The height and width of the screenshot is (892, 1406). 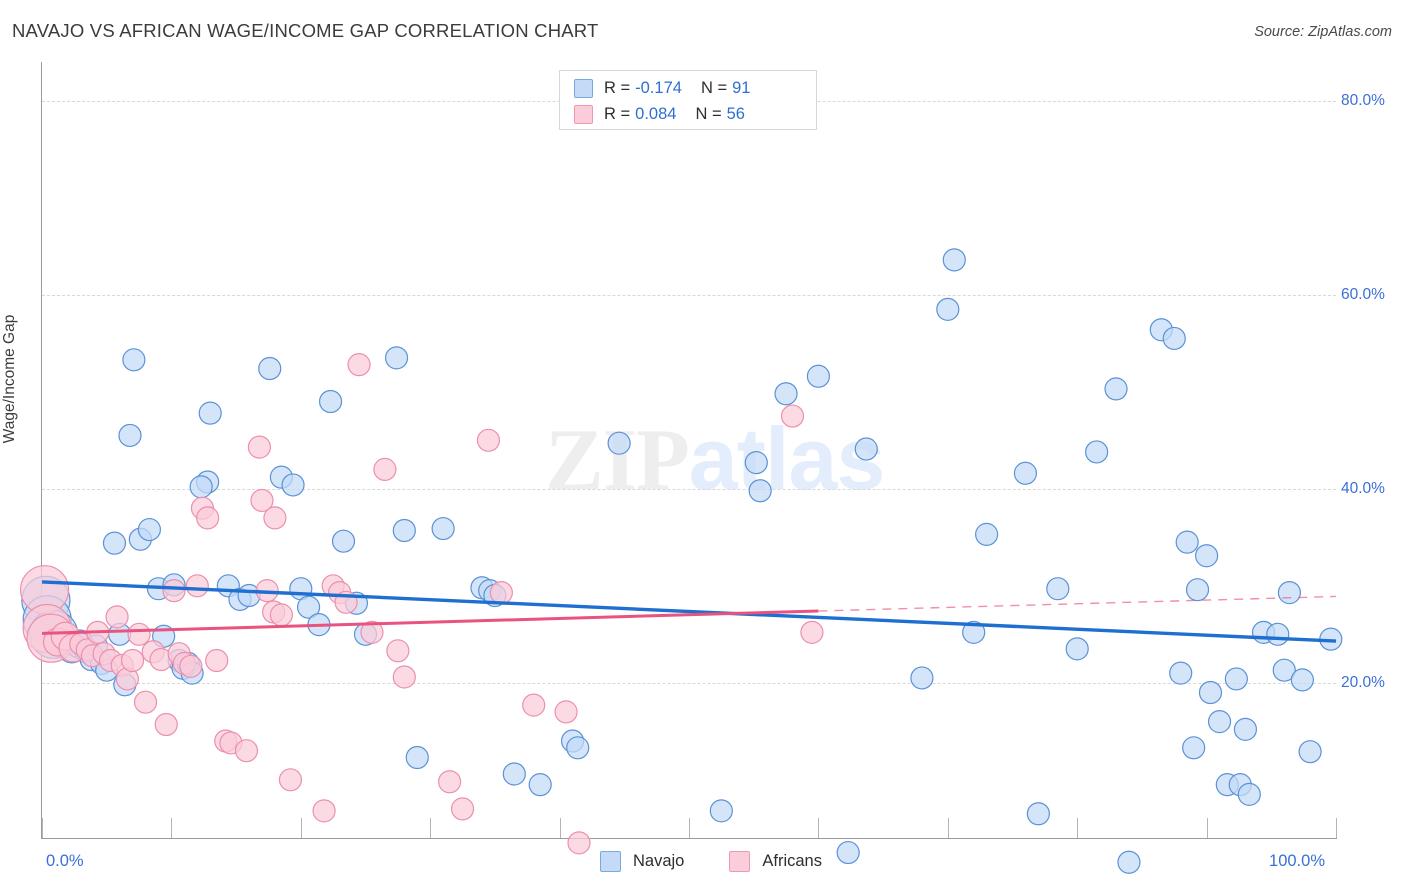 I want to click on chart-legend: Navajo Africans, so click(x=733, y=861).